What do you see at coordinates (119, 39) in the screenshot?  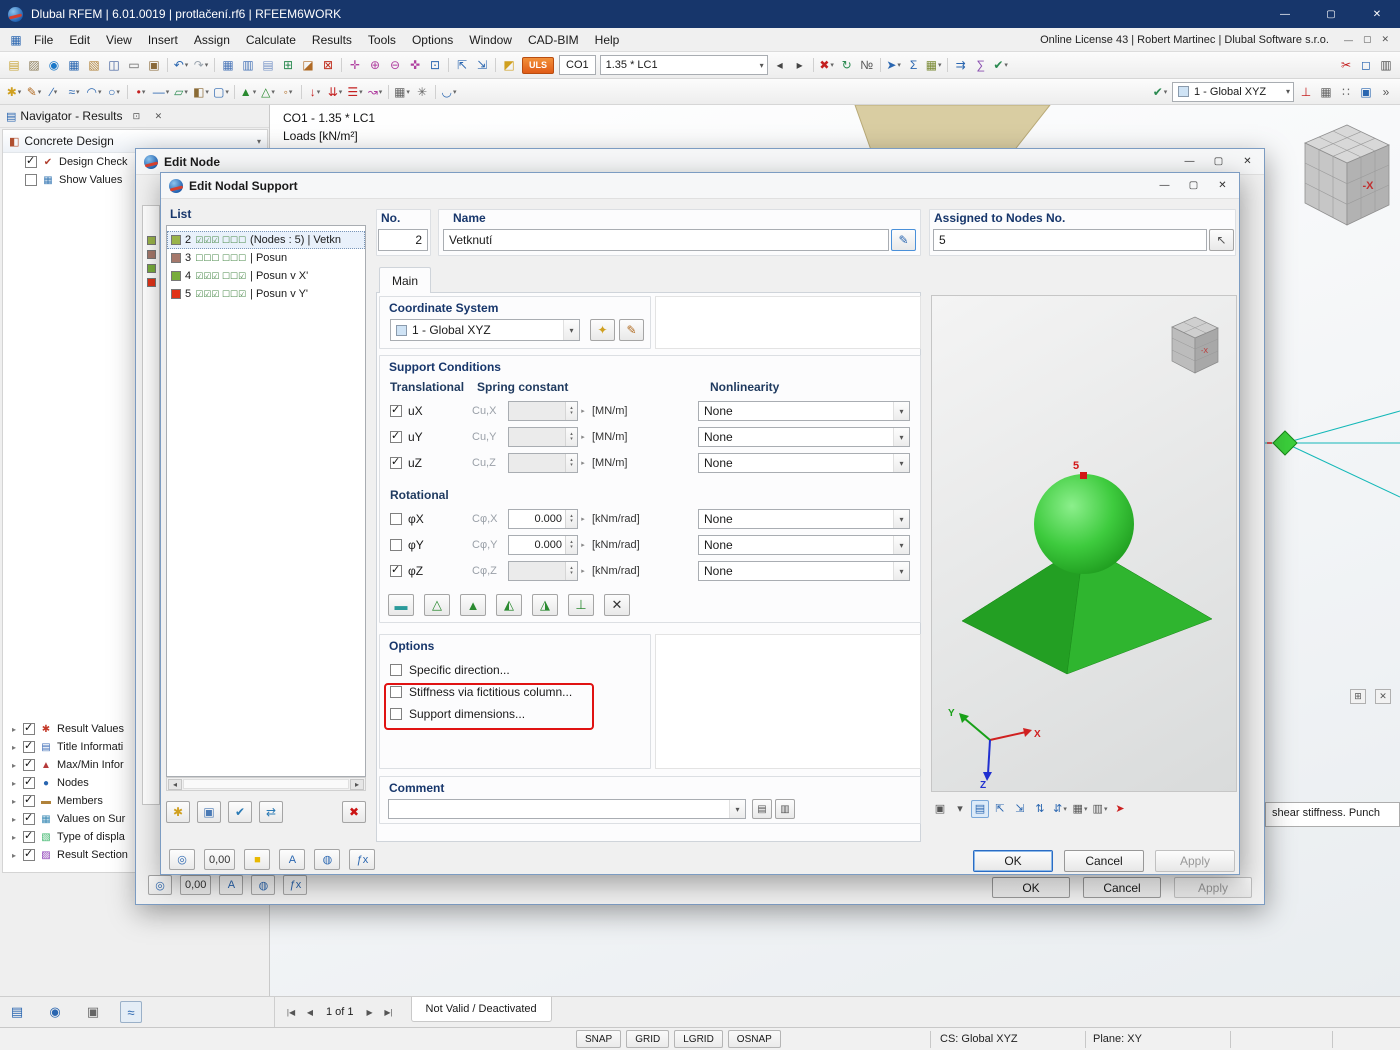 I see `menu-view: View` at bounding box center [119, 39].